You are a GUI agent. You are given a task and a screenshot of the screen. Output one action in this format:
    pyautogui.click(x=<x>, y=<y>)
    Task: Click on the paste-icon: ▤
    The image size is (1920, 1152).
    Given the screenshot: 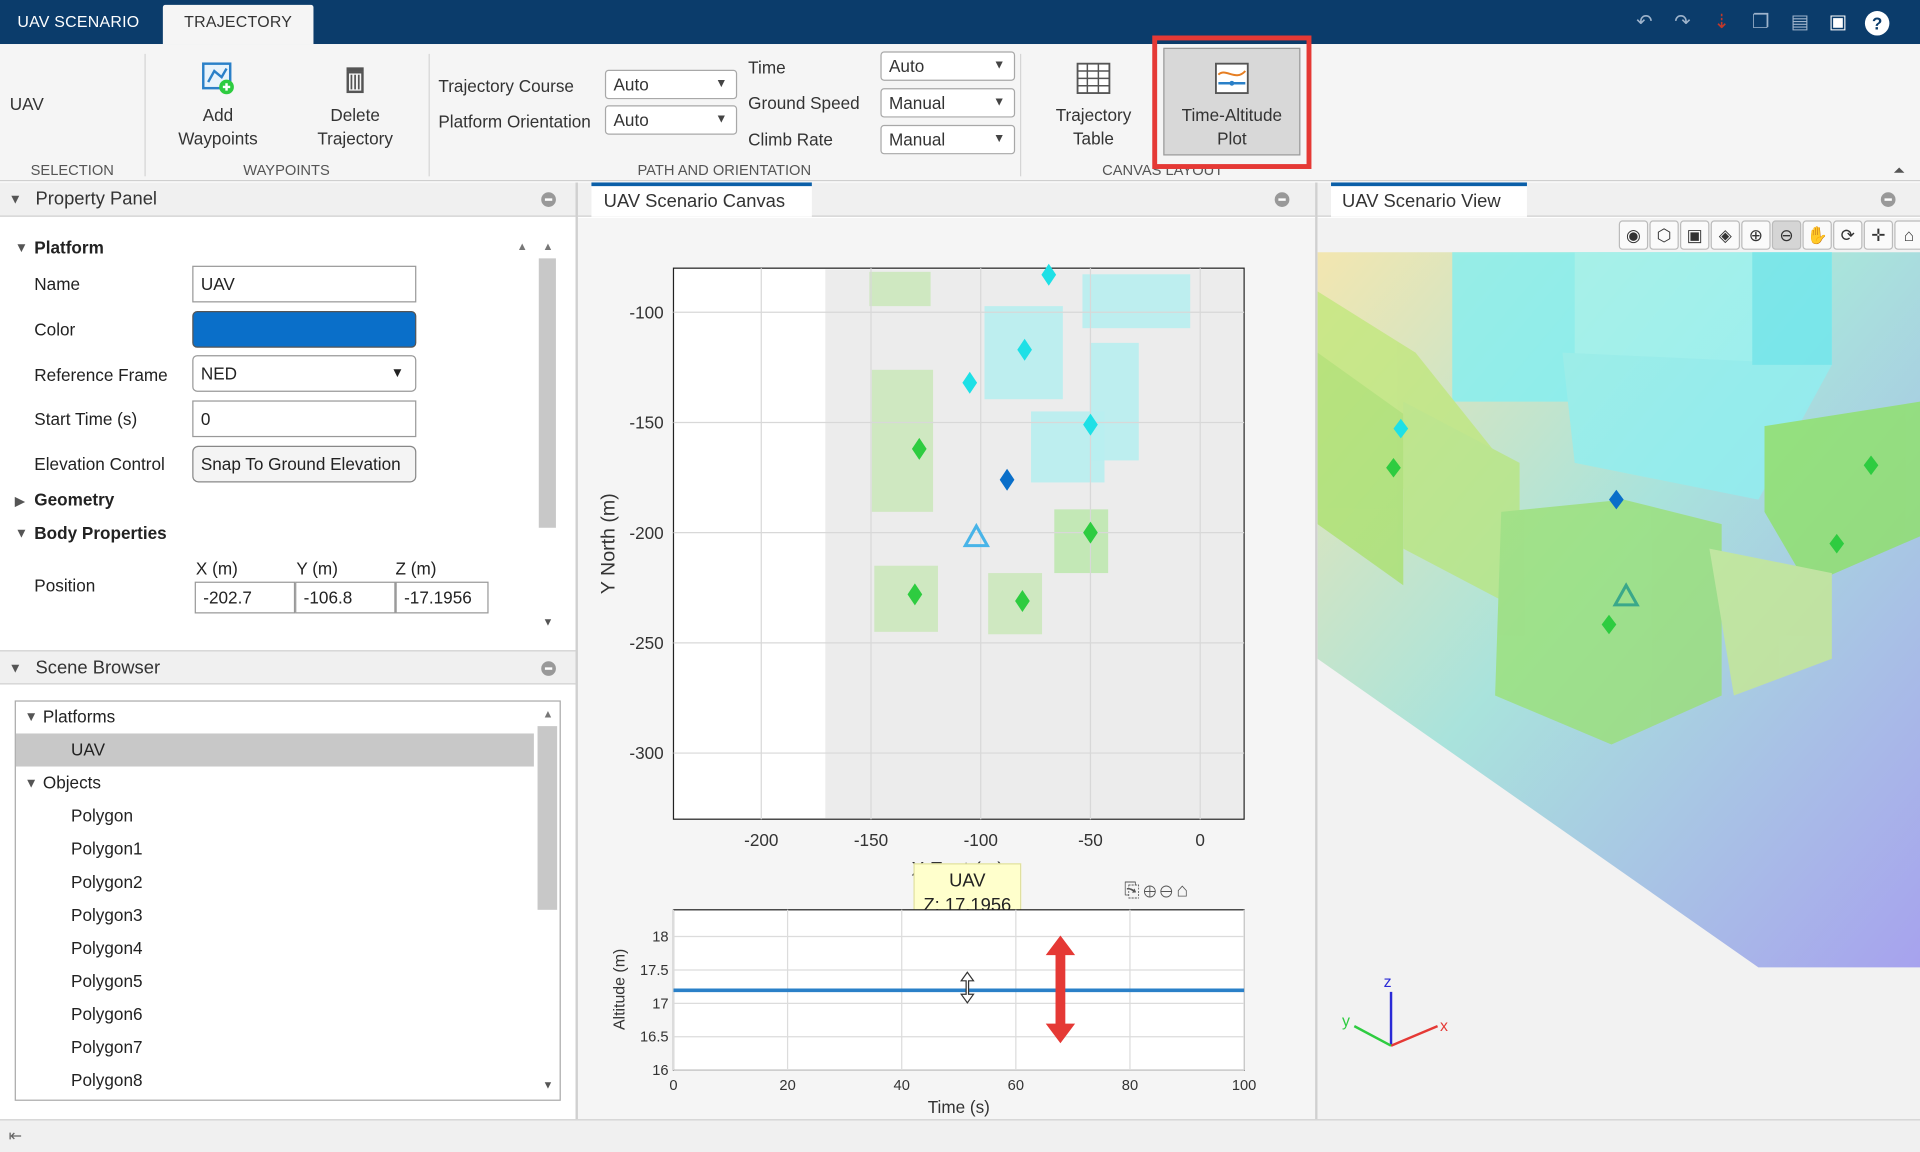 What is the action you would take?
    pyautogui.click(x=1800, y=23)
    